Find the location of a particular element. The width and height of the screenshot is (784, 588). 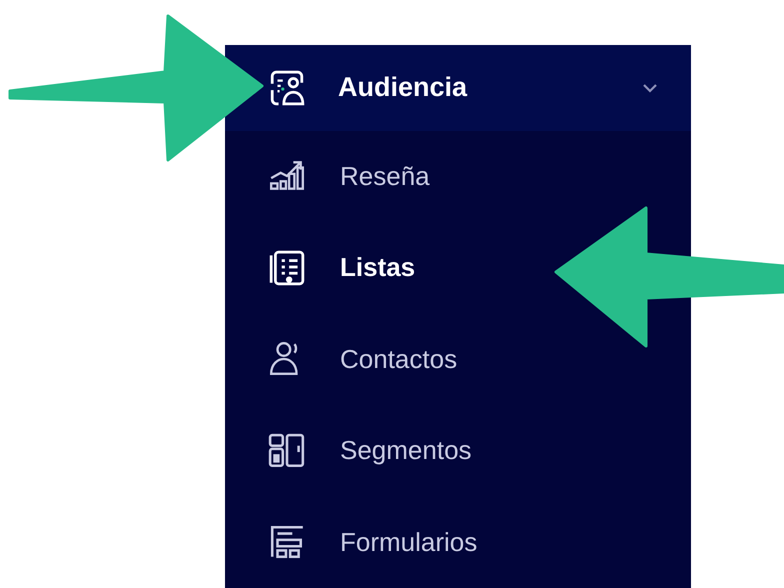

menu-item: Listas is located at coordinates (342, 268).